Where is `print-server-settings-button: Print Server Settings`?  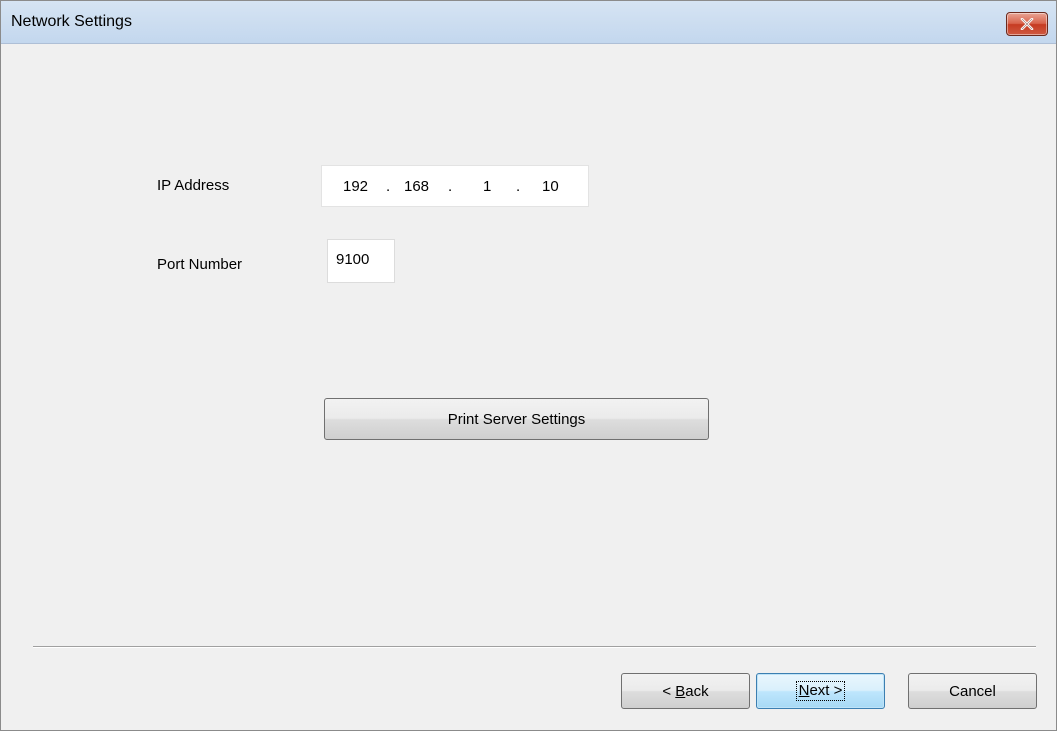 print-server-settings-button: Print Server Settings is located at coordinates (516, 419).